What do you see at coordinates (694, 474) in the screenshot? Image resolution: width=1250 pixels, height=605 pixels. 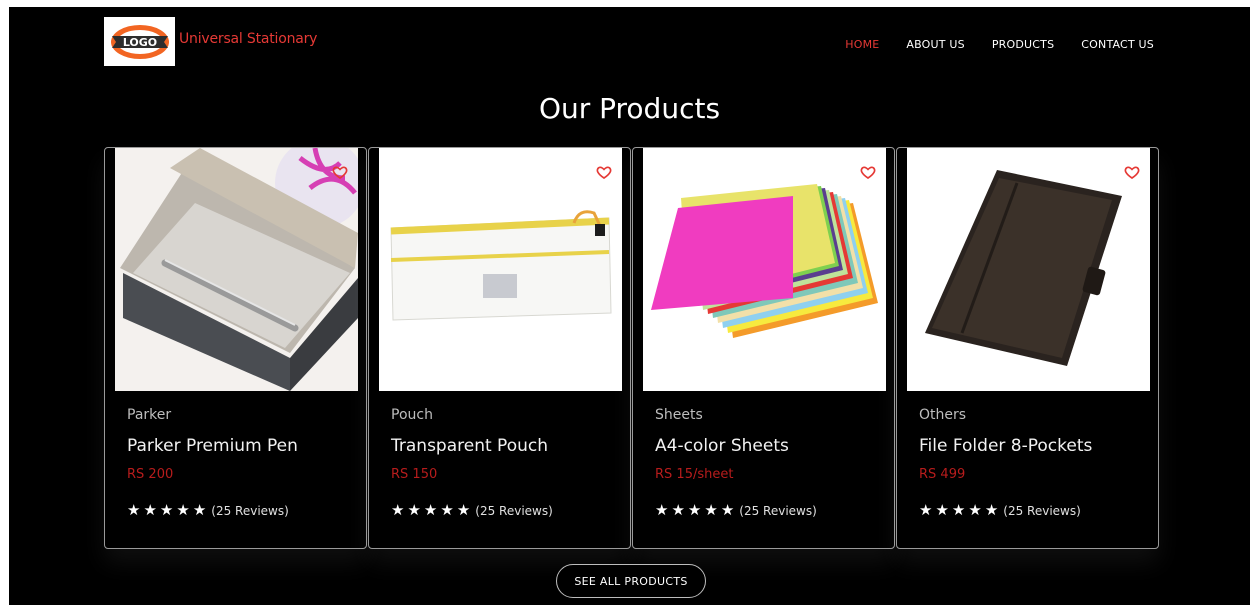 I see `product-price: RS 15/sheet` at bounding box center [694, 474].